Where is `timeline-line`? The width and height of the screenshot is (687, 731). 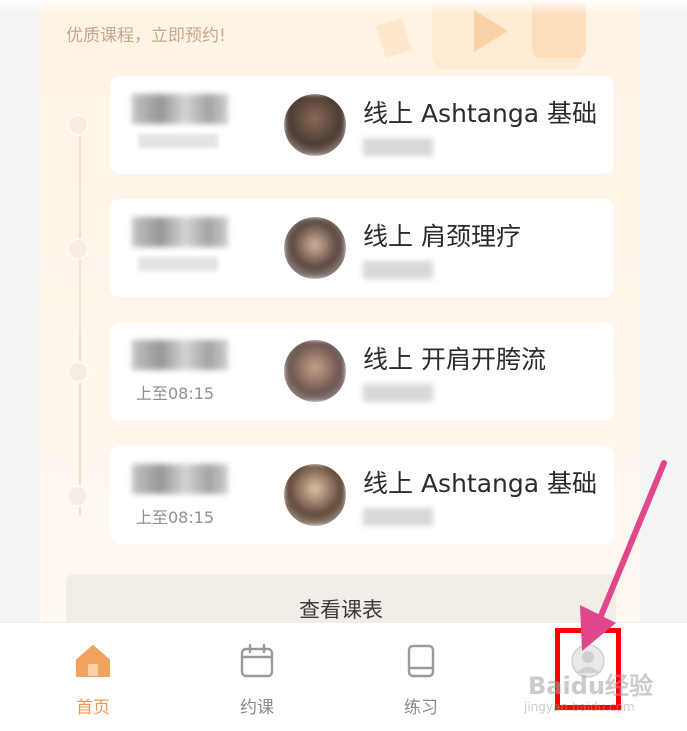
timeline-line is located at coordinates (80, 321).